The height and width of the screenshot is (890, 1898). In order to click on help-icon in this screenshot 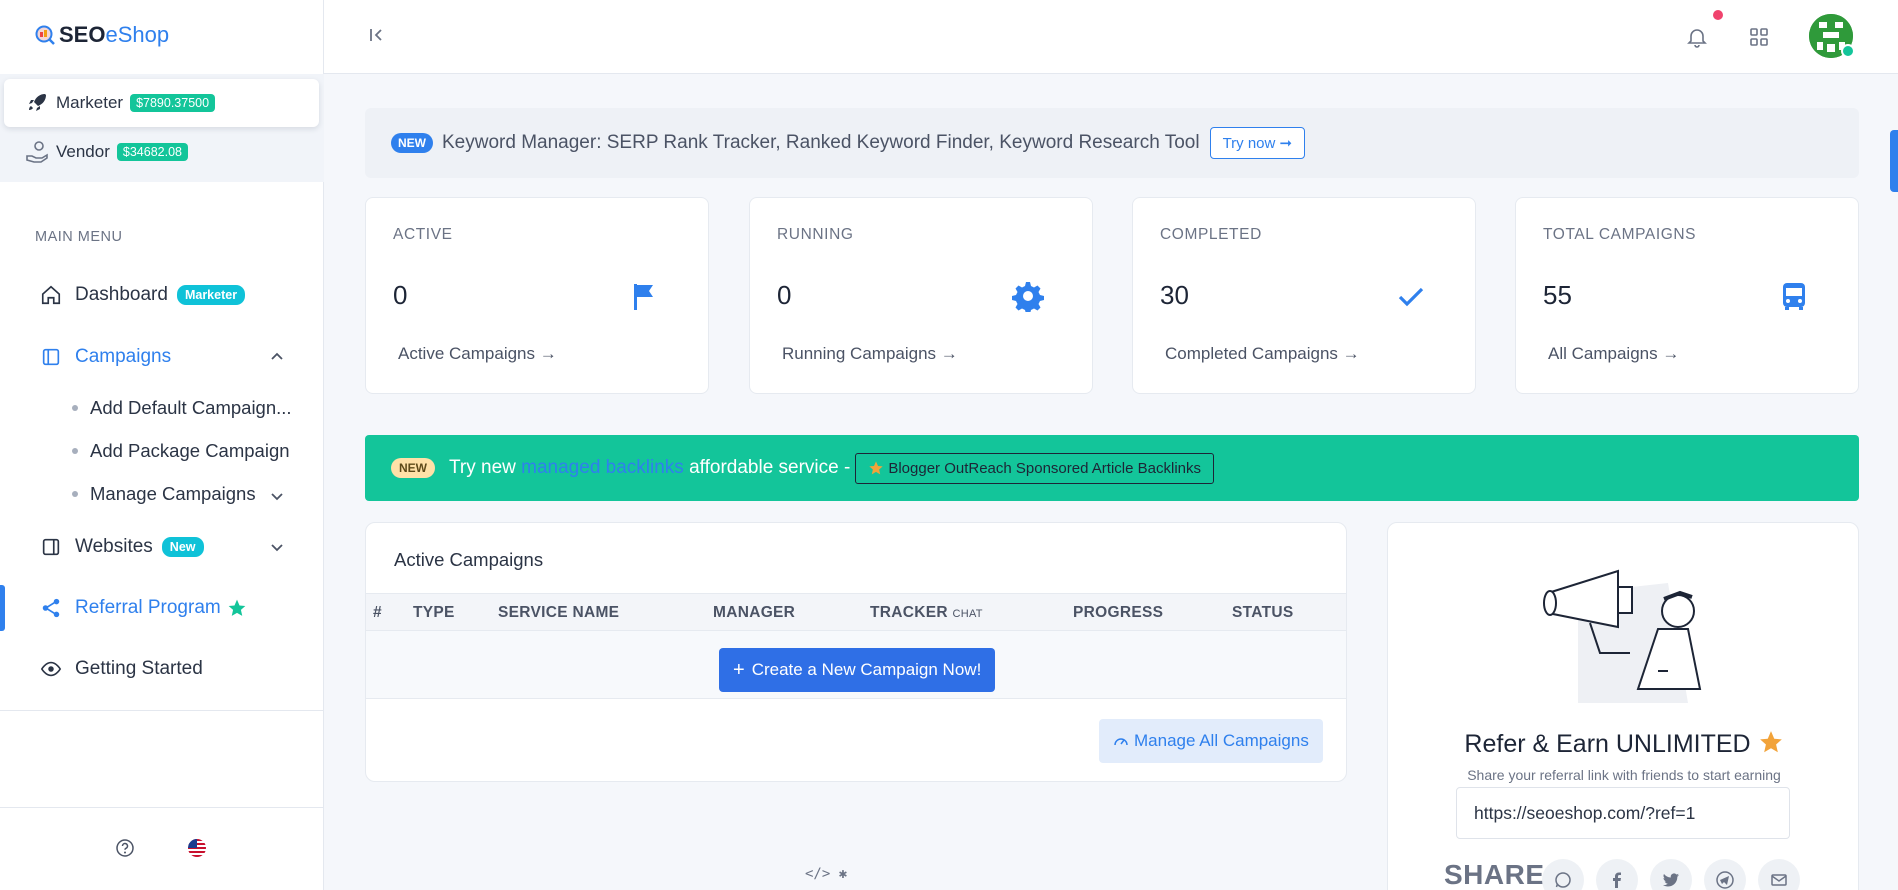, I will do `click(125, 848)`.